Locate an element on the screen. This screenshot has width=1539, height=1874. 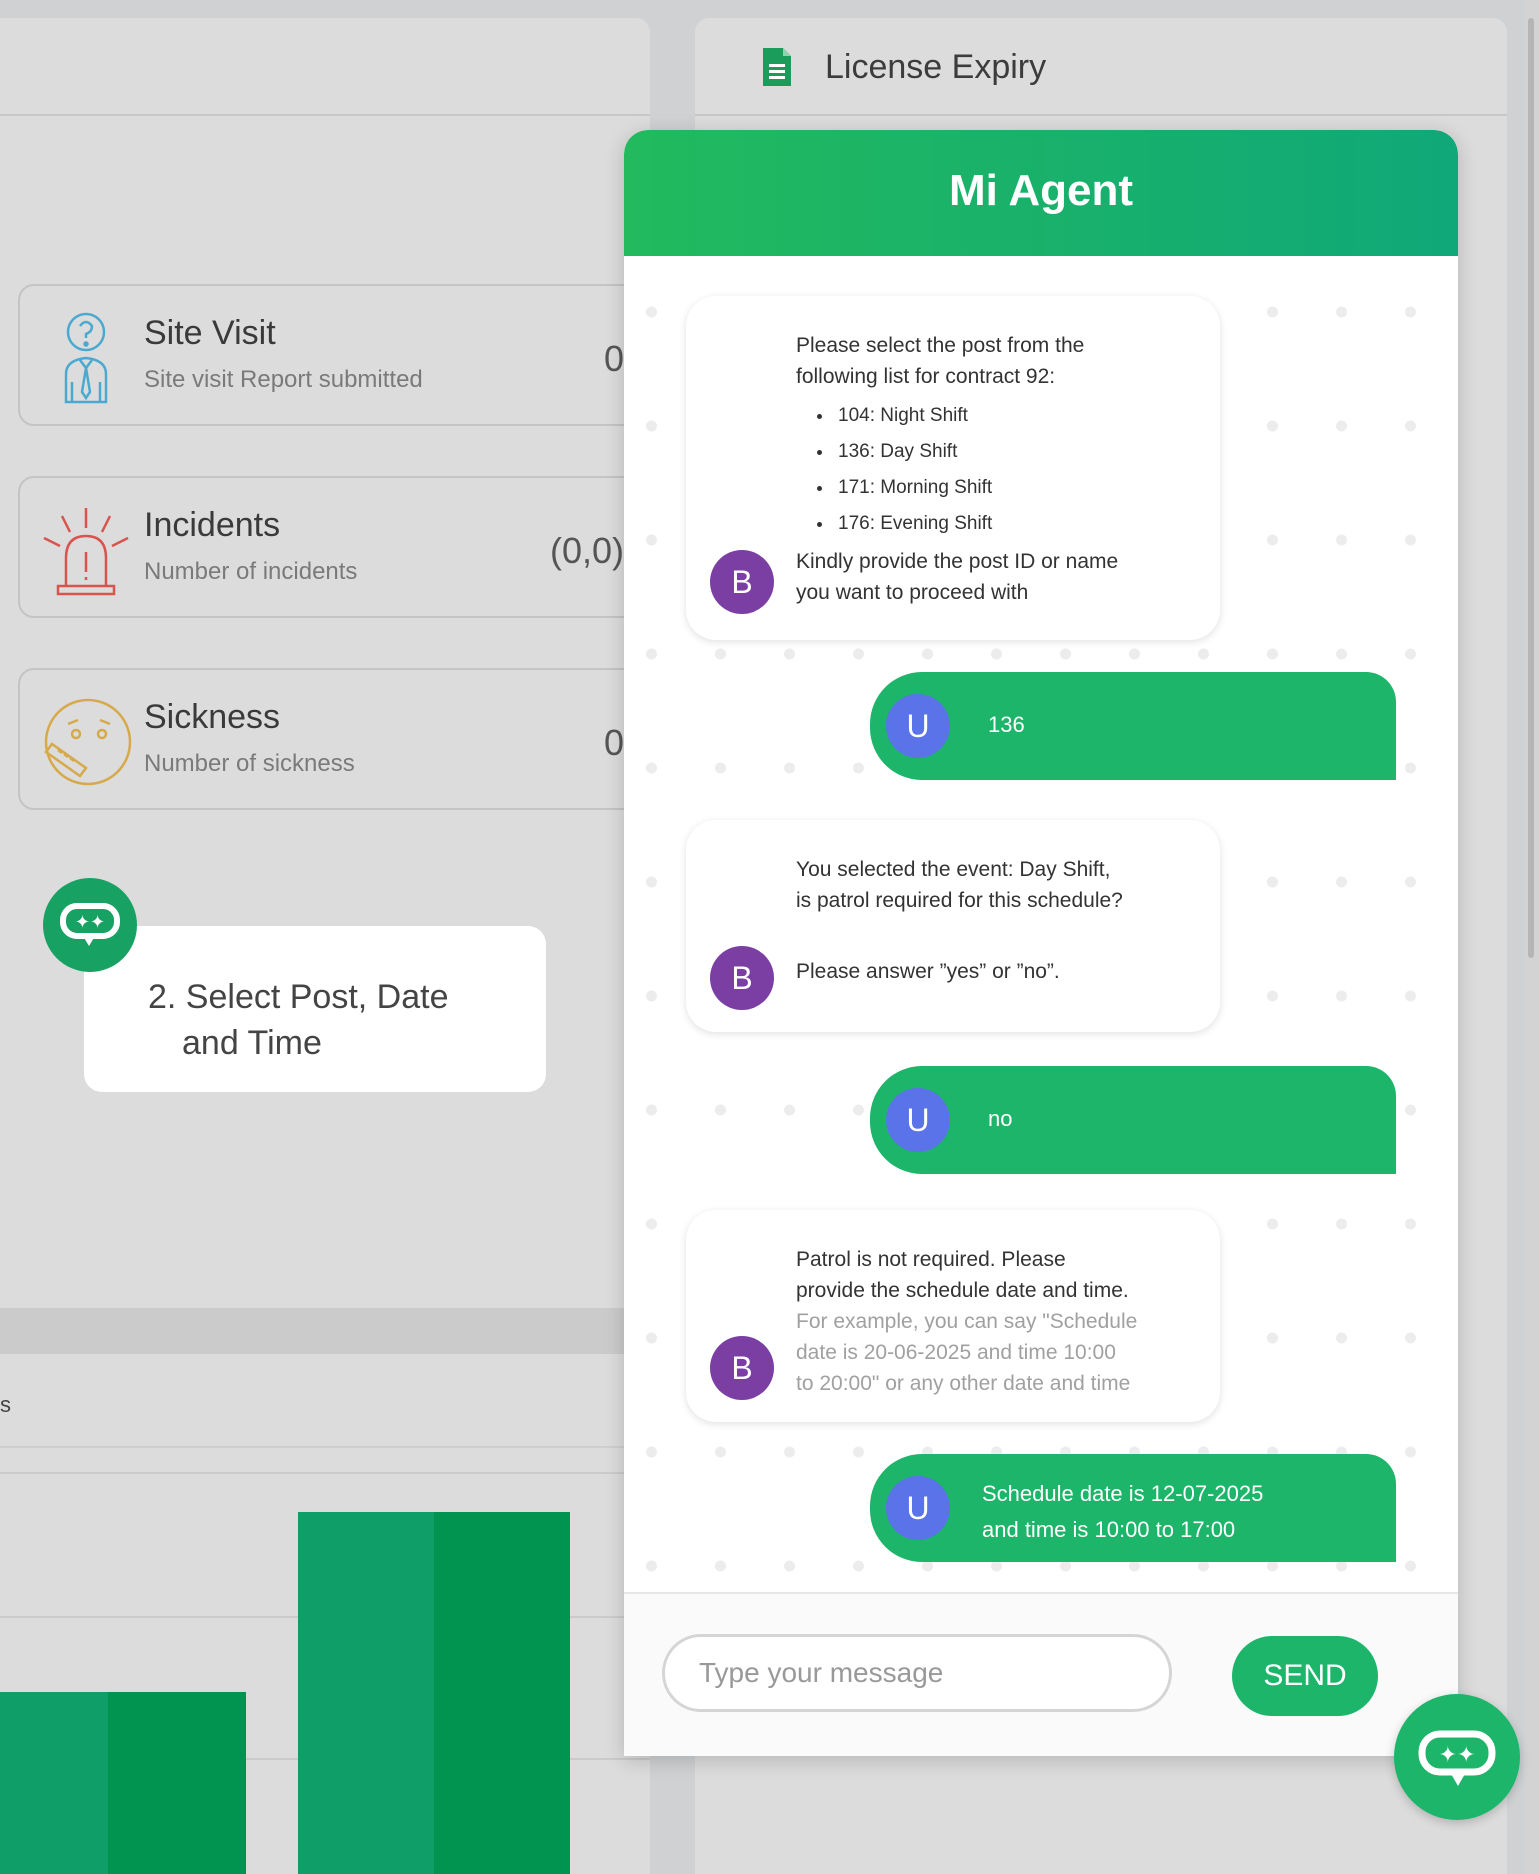
send-button: SEND is located at coordinates (1305, 1676).